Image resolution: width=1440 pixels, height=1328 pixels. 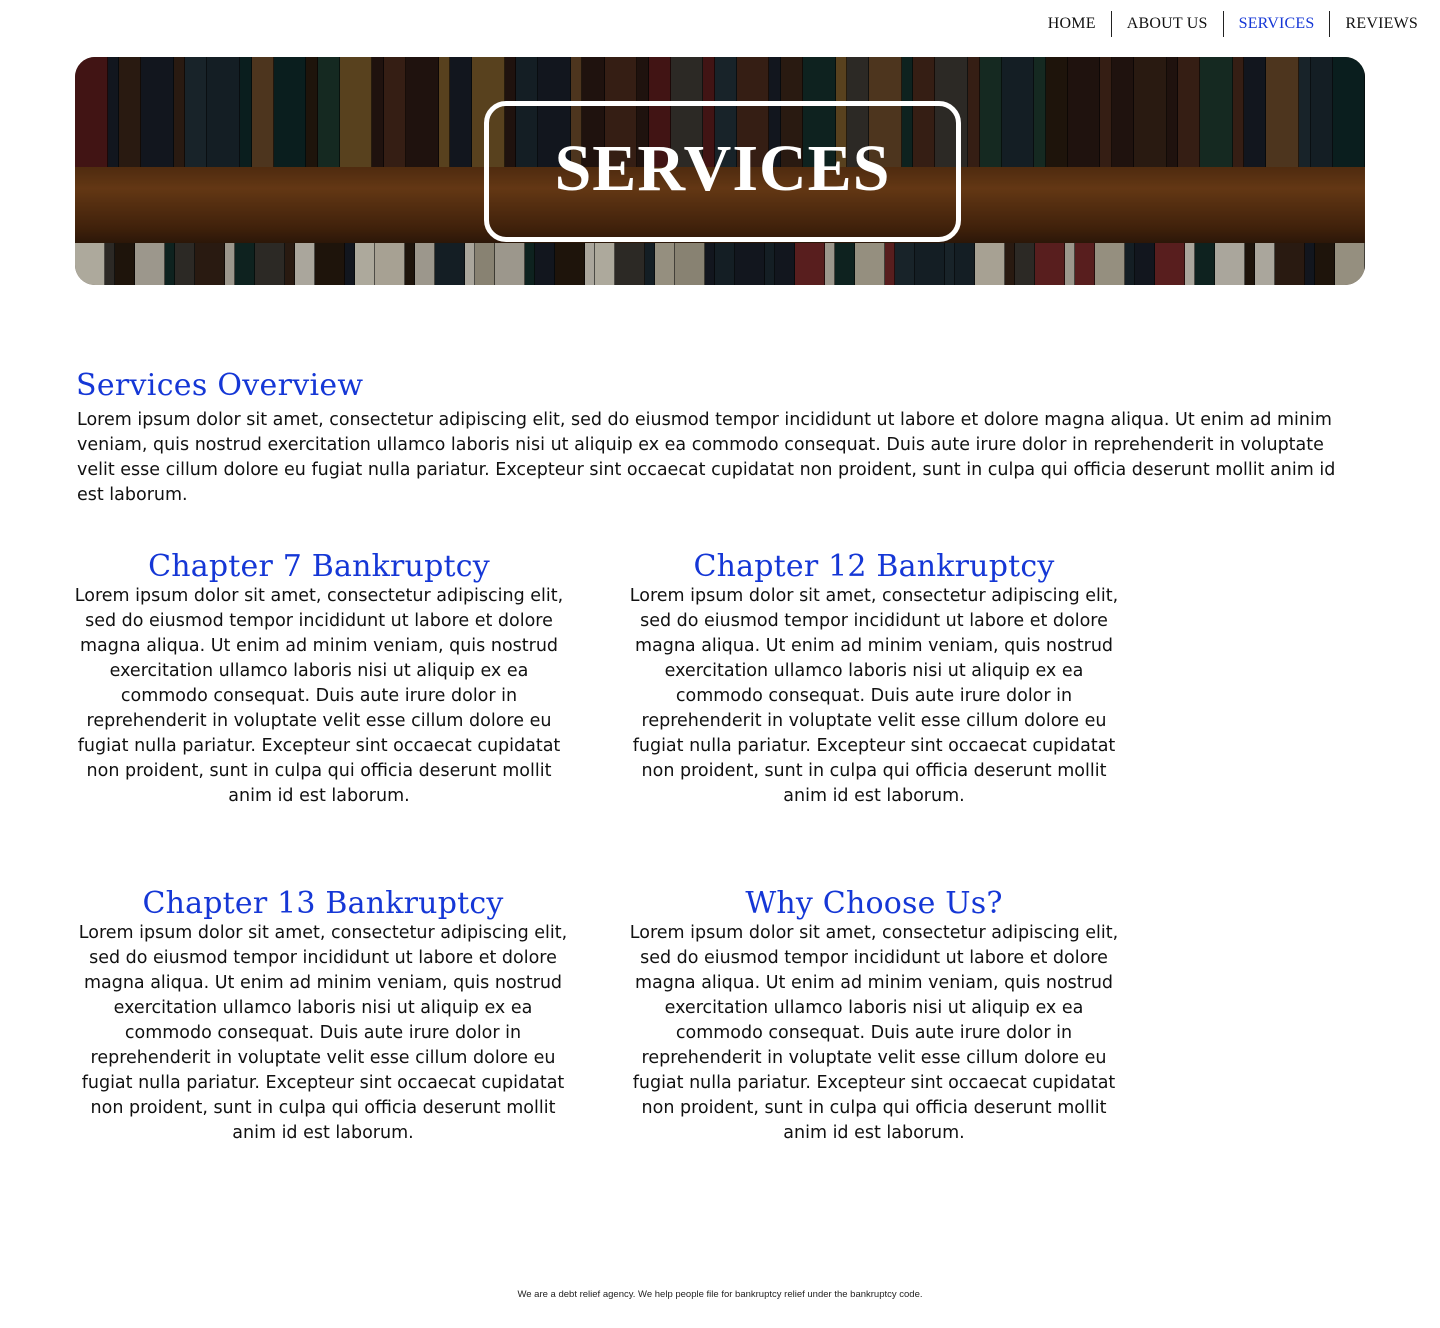 I want to click on overview-heading: Services Overview, so click(x=220, y=385).